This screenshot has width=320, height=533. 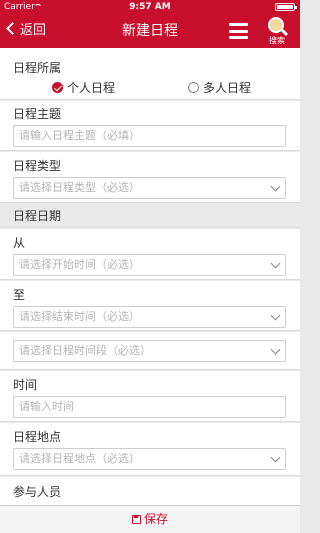 What do you see at coordinates (150, 31) in the screenshot?
I see `nav-bar: 返回 新建日程 搜索` at bounding box center [150, 31].